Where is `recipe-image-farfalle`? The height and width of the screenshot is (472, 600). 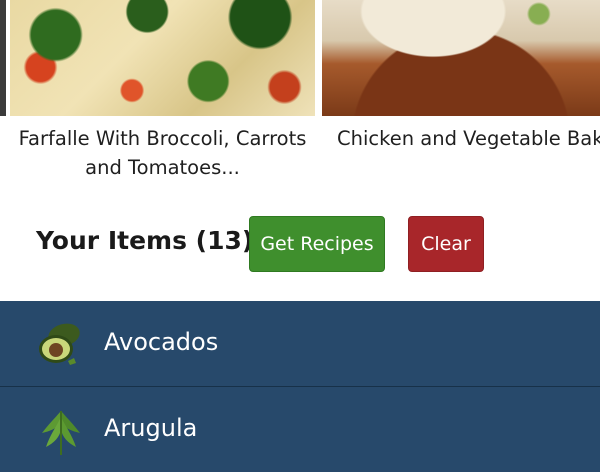 recipe-image-farfalle is located at coordinates (162, 58).